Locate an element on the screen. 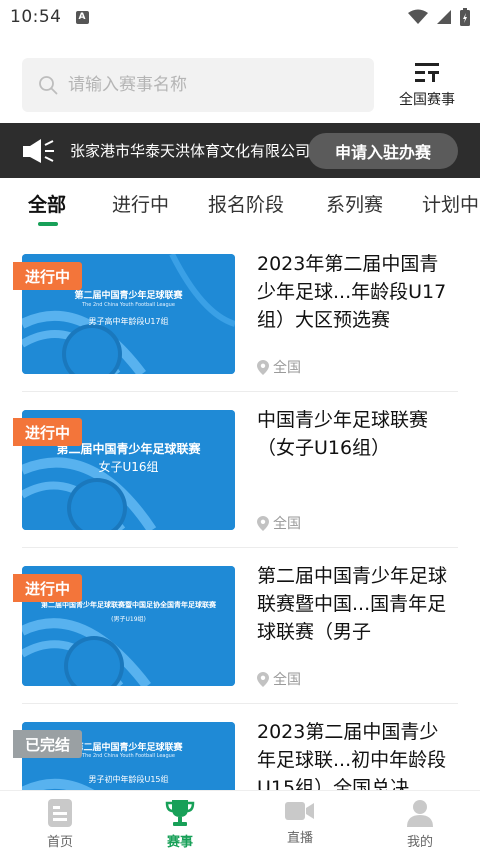  video-camera-icon is located at coordinates (299, 811).